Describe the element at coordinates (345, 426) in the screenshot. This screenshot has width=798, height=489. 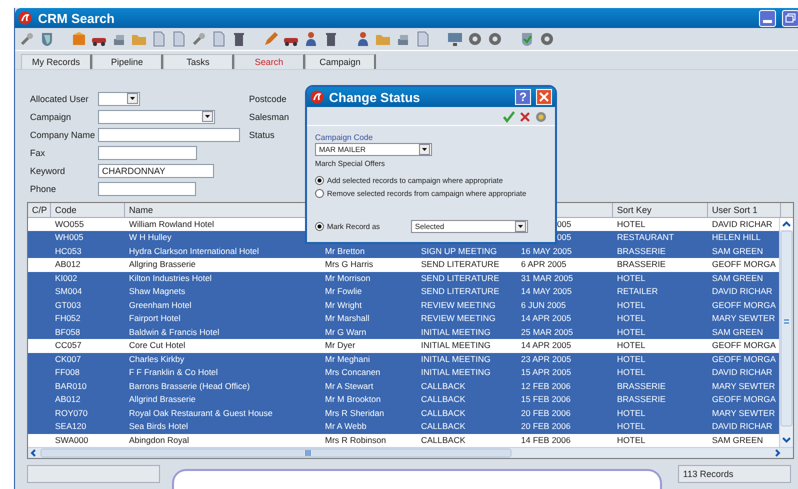
I see `table-cell: Mr A Webb` at that location.